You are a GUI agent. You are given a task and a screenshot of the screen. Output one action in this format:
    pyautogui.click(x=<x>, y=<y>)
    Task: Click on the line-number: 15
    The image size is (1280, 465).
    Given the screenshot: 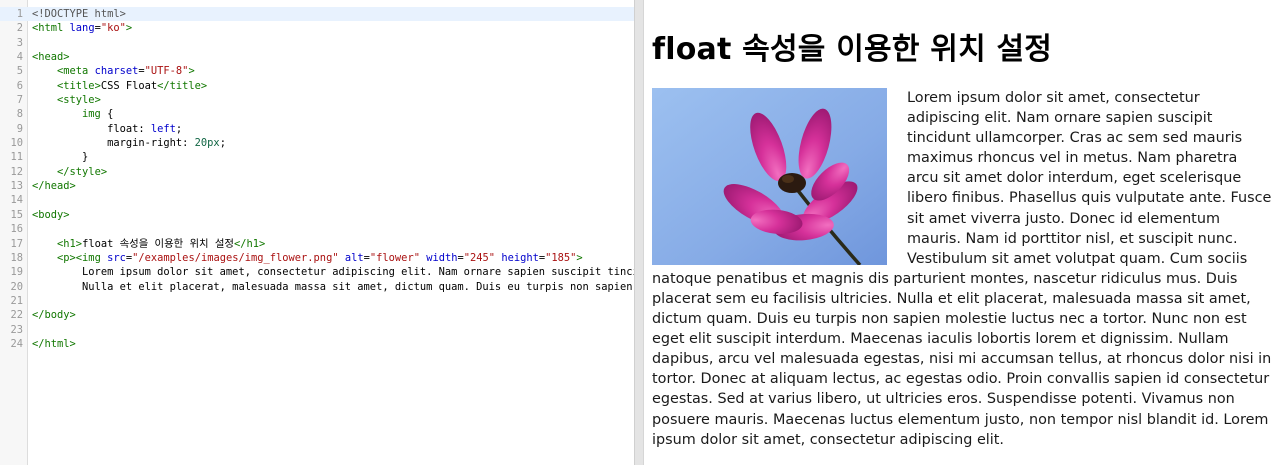 What is the action you would take?
    pyautogui.click(x=16, y=214)
    